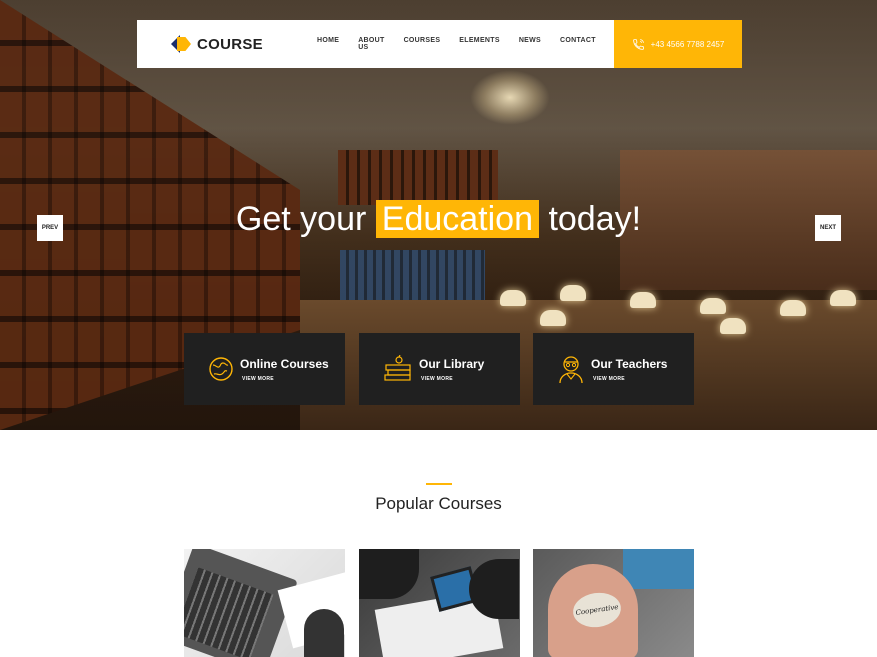 Image resolution: width=877 pixels, height=657 pixels. I want to click on back-shelf-image, so click(418, 177).